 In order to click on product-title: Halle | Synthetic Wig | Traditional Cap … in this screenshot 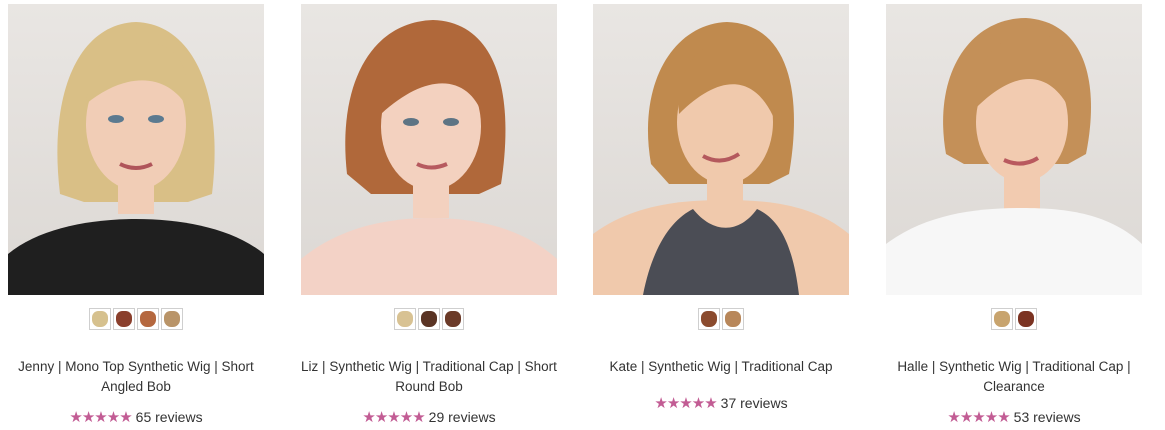, I will do `click(1014, 377)`.